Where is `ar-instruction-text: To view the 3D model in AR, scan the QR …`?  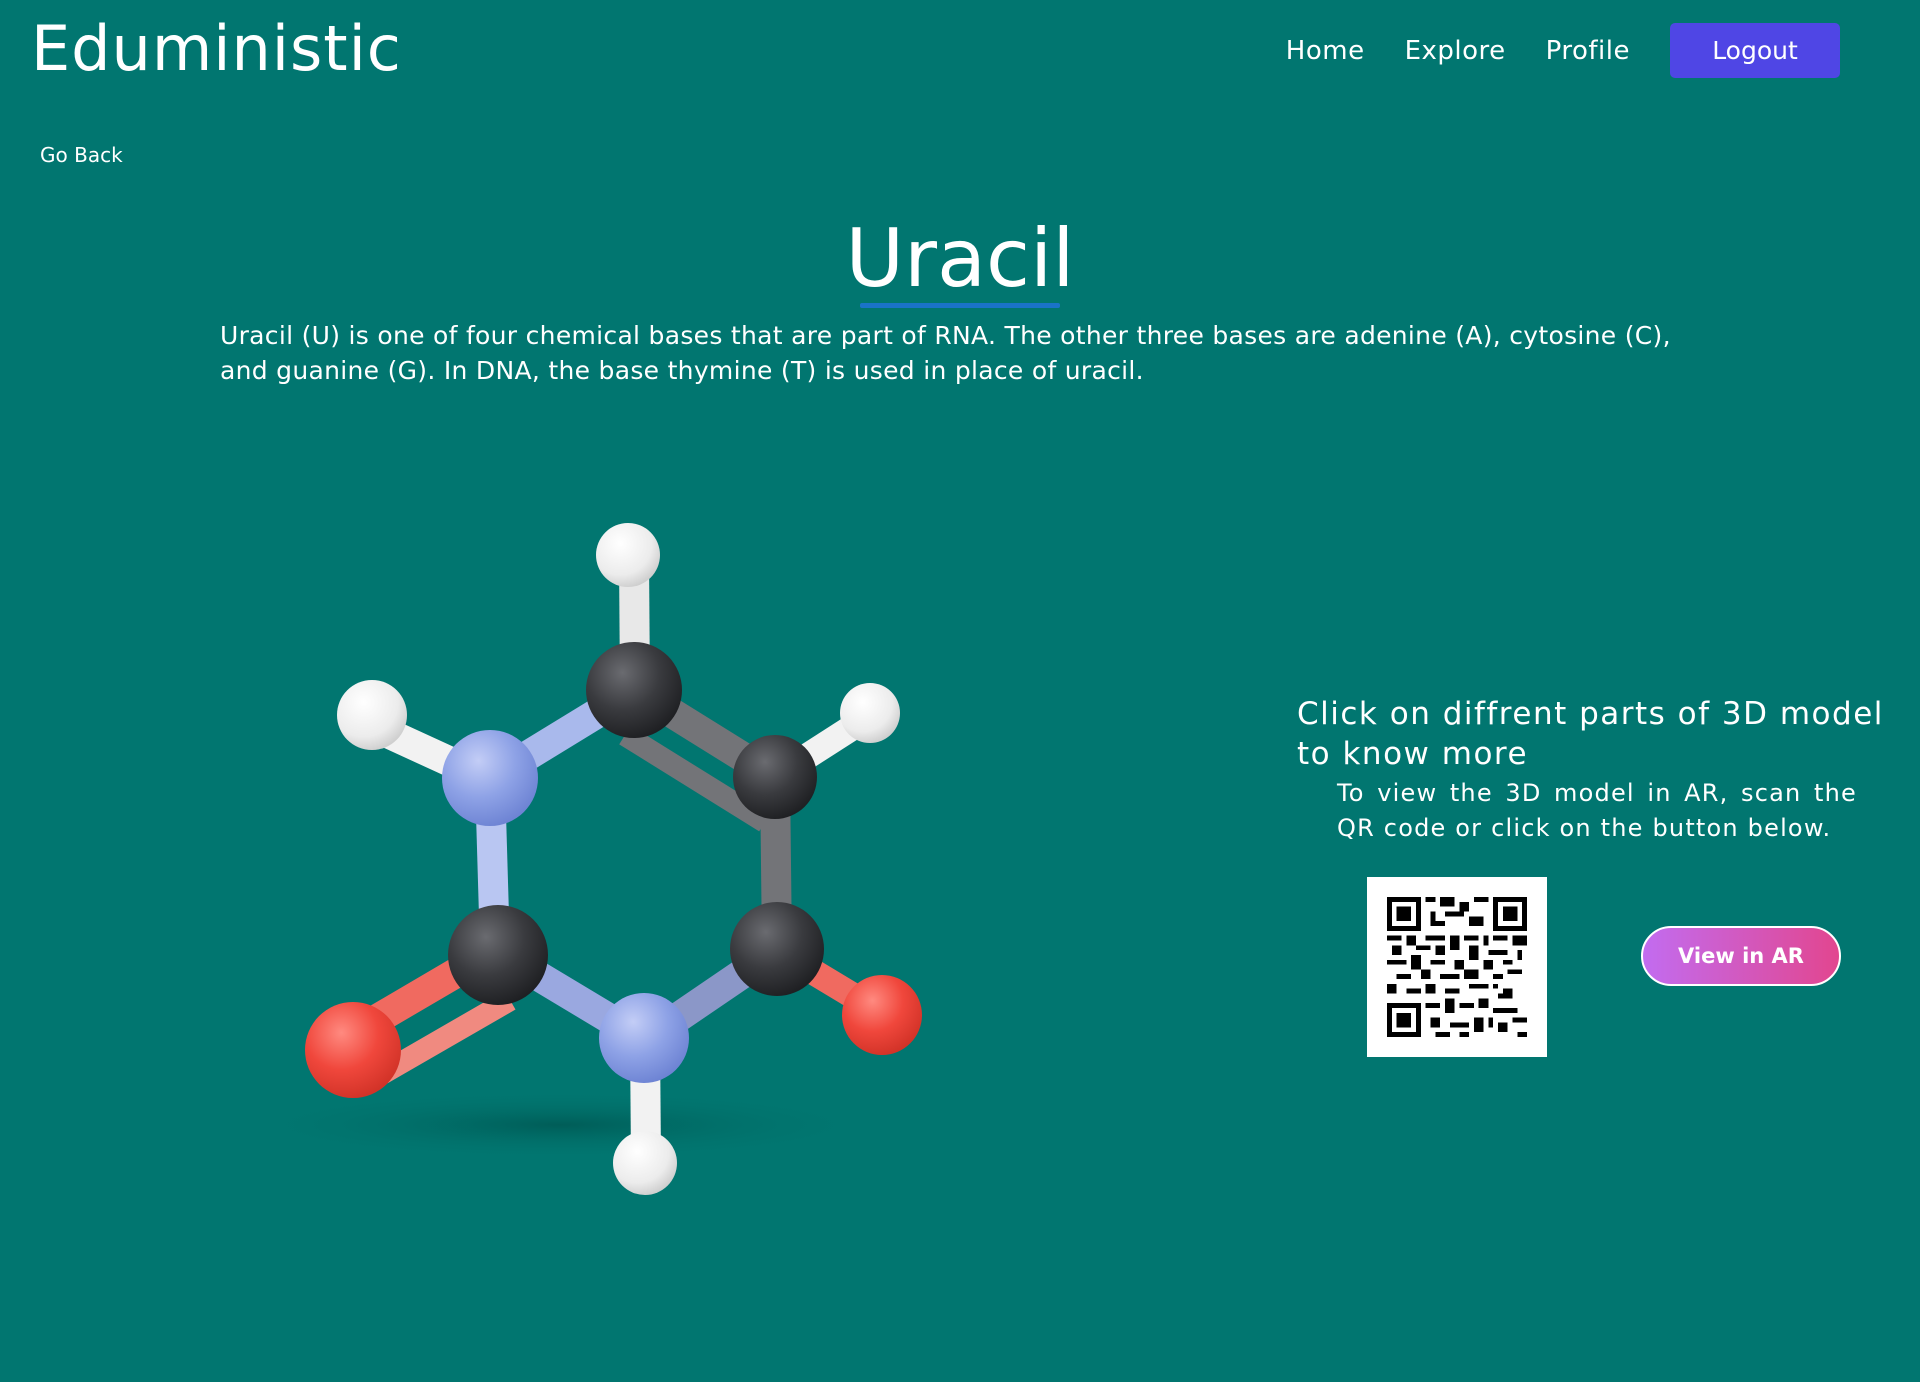 ar-instruction-text: To view the 3D model in AR, scan the QR … is located at coordinates (1597, 810).